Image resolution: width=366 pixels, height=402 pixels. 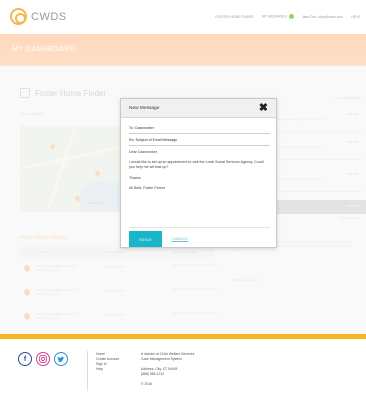 I want to click on nav-my-messages: MY MESSAGES, so click(x=278, y=16).